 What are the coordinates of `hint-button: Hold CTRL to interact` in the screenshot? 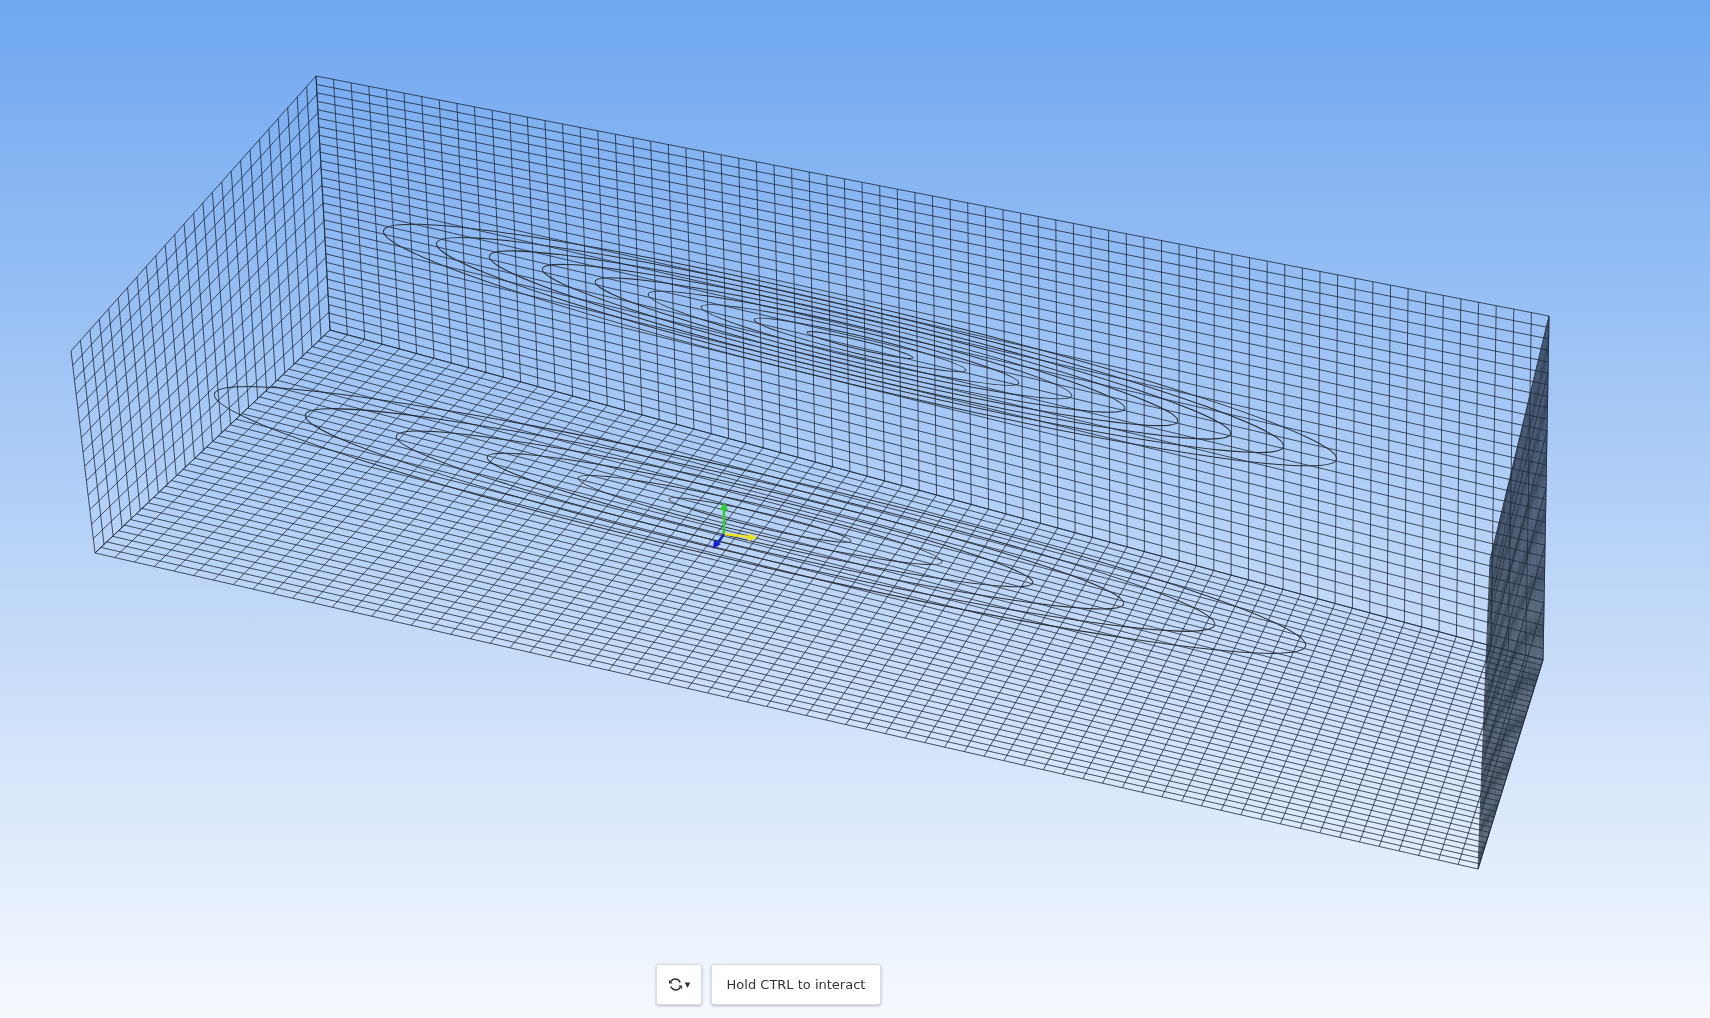 It's located at (796, 984).